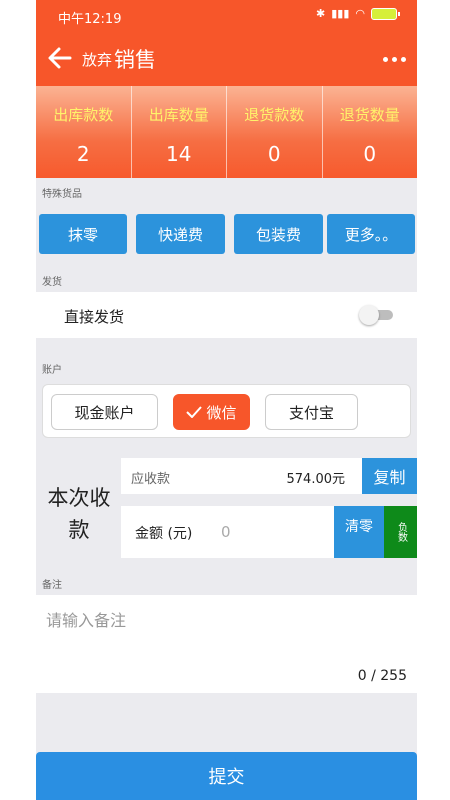 The height and width of the screenshot is (800, 450). I want to click on shipping-section-label: 发货, so click(52, 282).